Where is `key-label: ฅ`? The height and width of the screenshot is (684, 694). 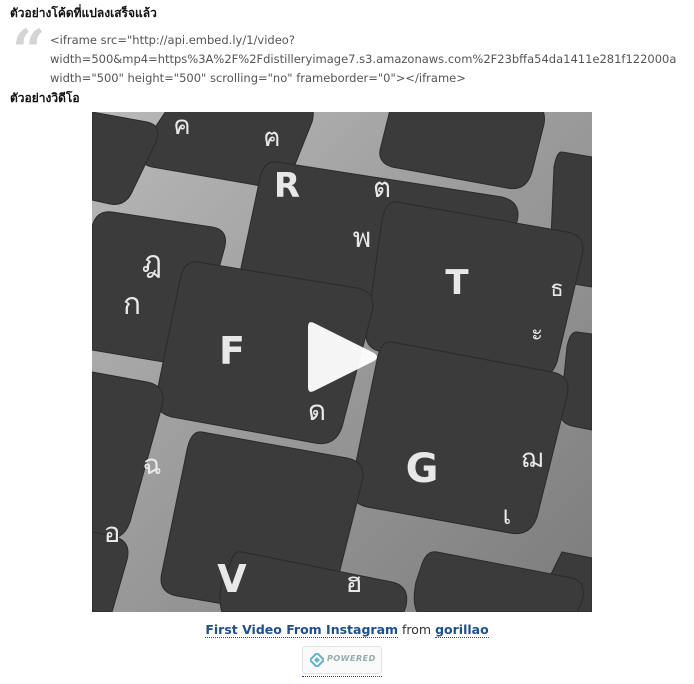 key-label: ฅ is located at coordinates (271, 138).